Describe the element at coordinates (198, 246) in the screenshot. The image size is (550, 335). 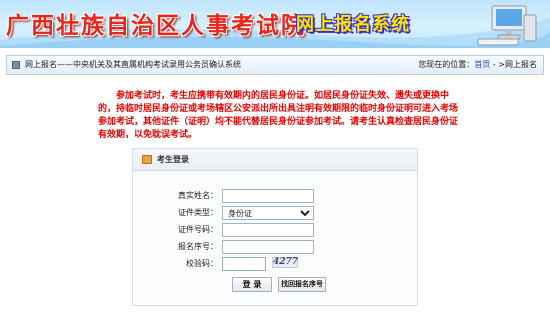
I see `reg-number-label: 报名序号：` at that location.